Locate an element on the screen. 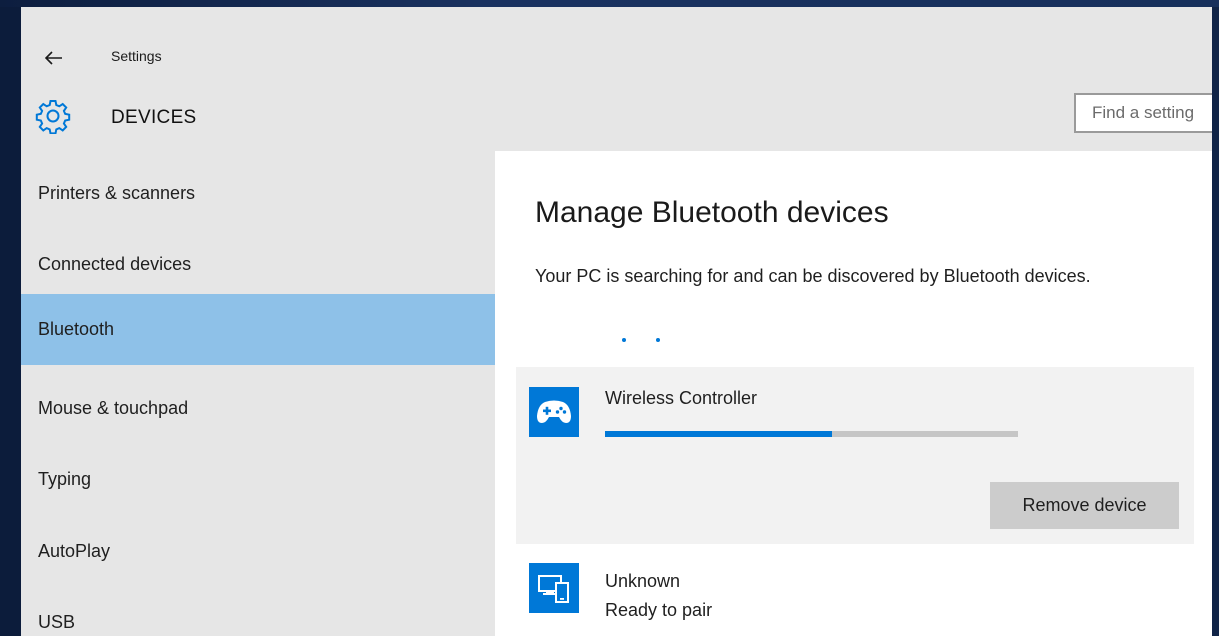 The image size is (1219, 636). window-title: Settings is located at coordinates (136, 56).